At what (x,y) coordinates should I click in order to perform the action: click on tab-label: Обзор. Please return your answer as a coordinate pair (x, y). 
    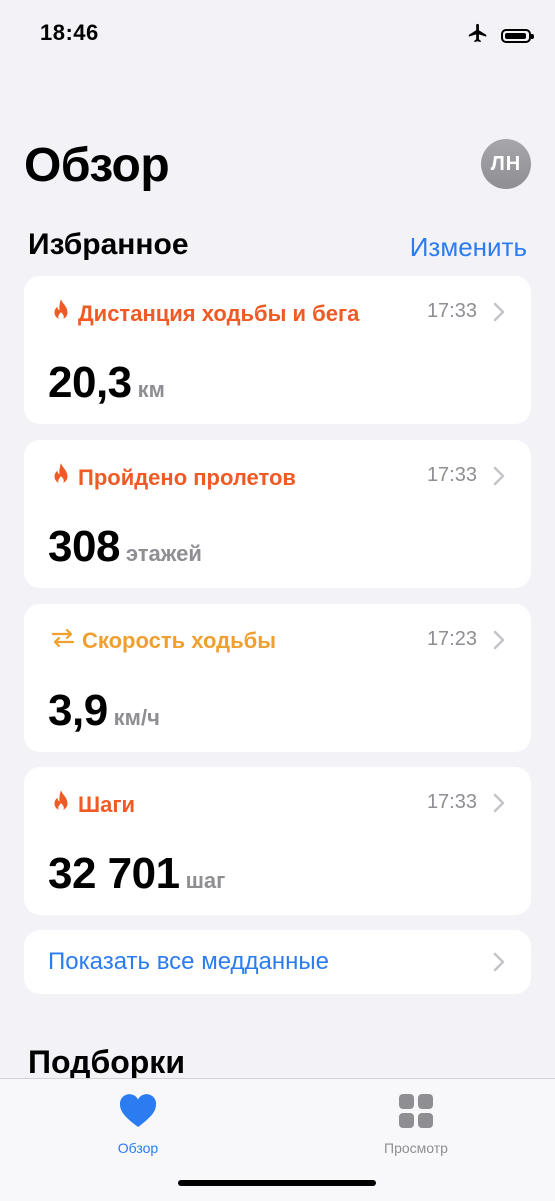
    Looking at the image, I should click on (138, 1148).